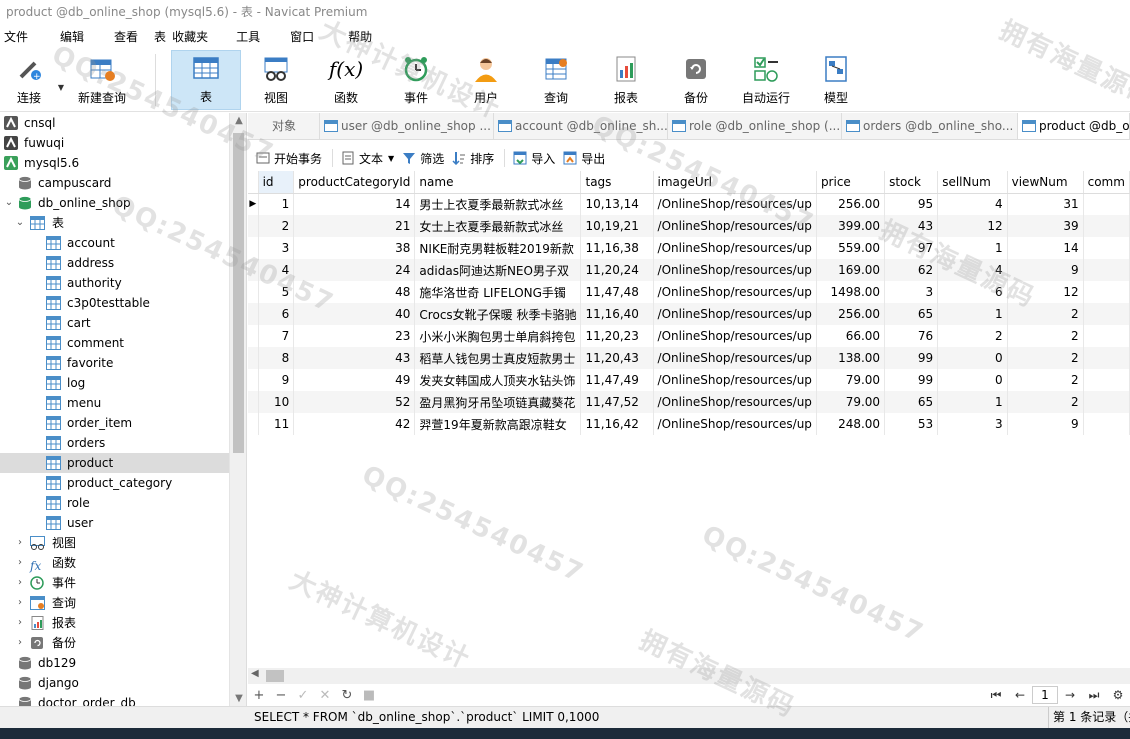  I want to click on cell-id: 4, so click(276, 270).